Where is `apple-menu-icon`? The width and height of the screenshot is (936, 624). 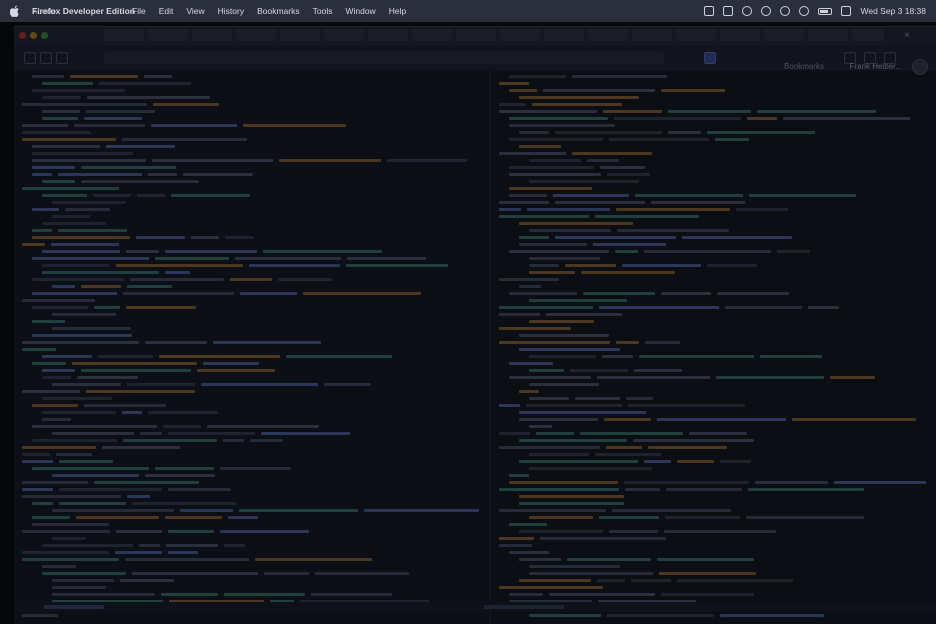 apple-menu-icon is located at coordinates (16, 11).